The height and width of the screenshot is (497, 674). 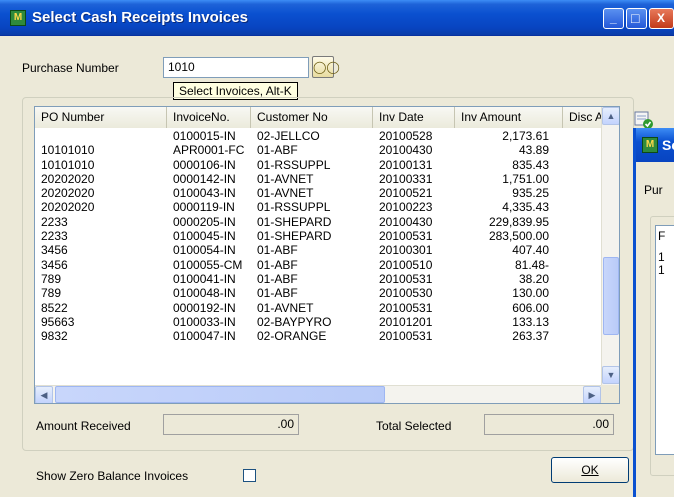 What do you see at coordinates (209, 117) in the screenshot?
I see `col-invoice-no: InvoiceNo.` at bounding box center [209, 117].